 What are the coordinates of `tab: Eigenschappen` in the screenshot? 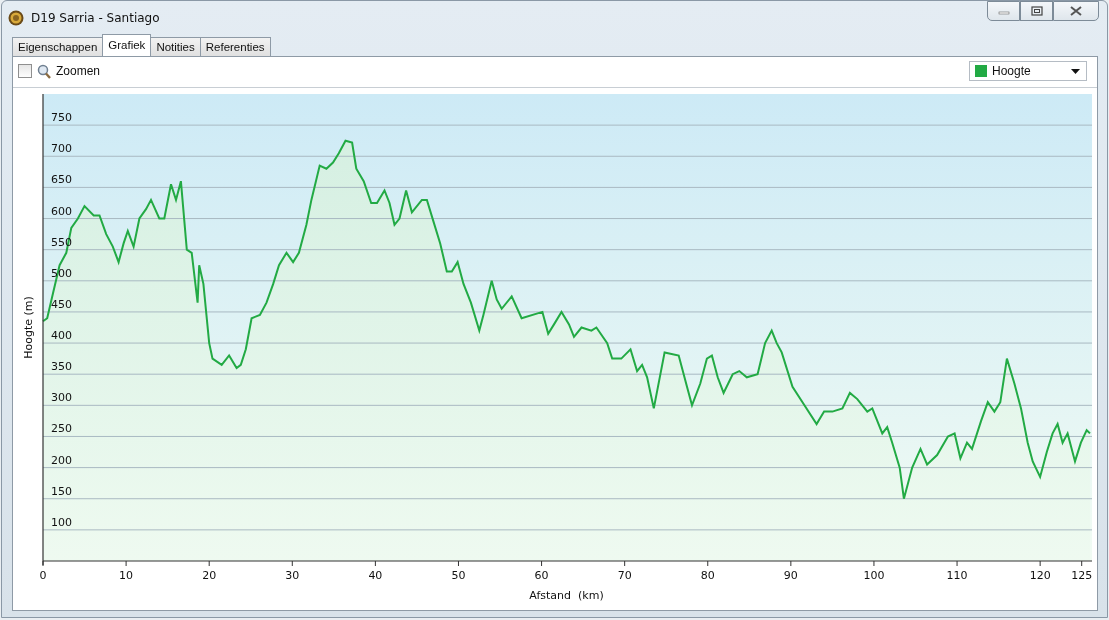 It's located at (58, 46).